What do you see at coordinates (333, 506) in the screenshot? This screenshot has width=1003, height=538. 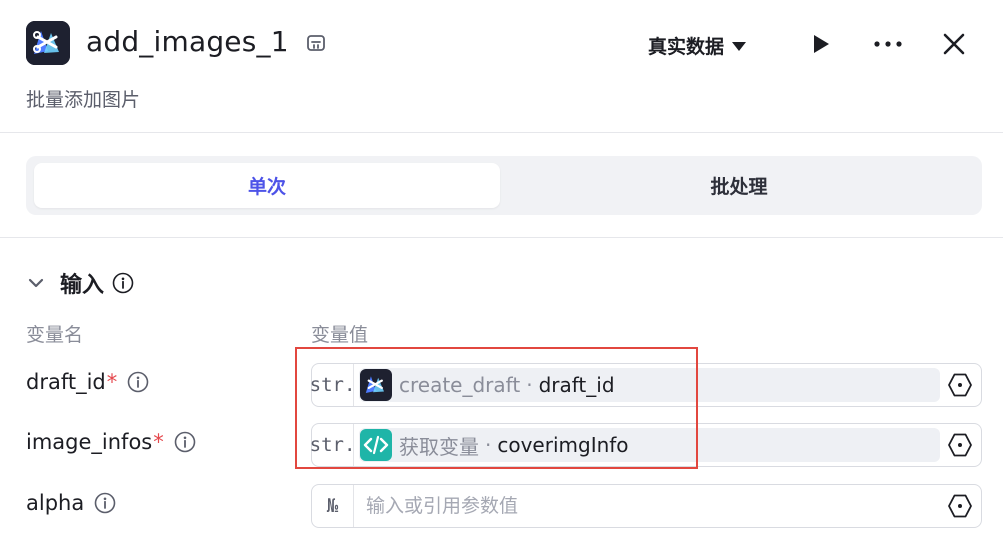 I see `type-tag: №` at bounding box center [333, 506].